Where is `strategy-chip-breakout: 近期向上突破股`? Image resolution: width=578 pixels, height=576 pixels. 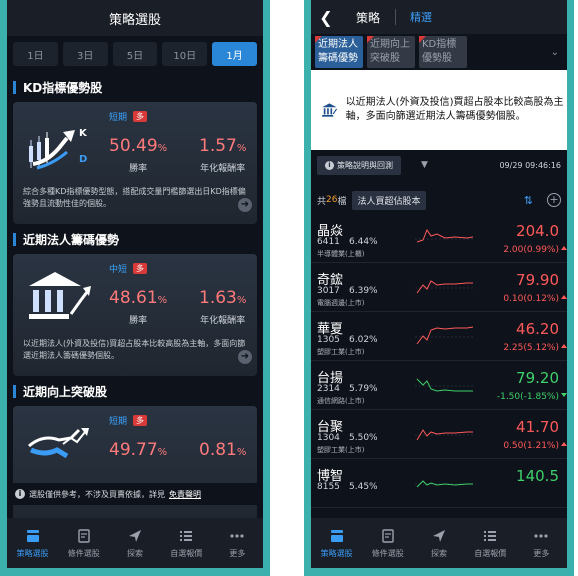 strategy-chip-breakout: 近期向上突破股 is located at coordinates (391, 52).